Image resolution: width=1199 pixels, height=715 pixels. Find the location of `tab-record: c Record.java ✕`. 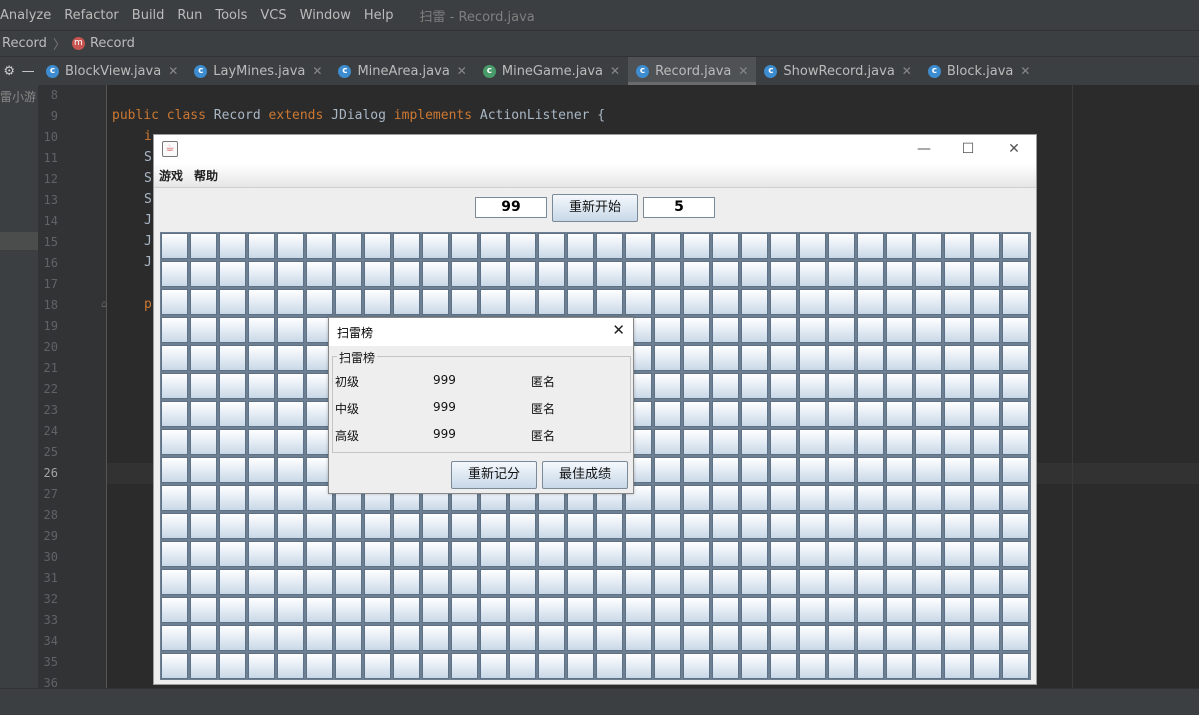

tab-record: c Record.java ✕ is located at coordinates (692, 71).